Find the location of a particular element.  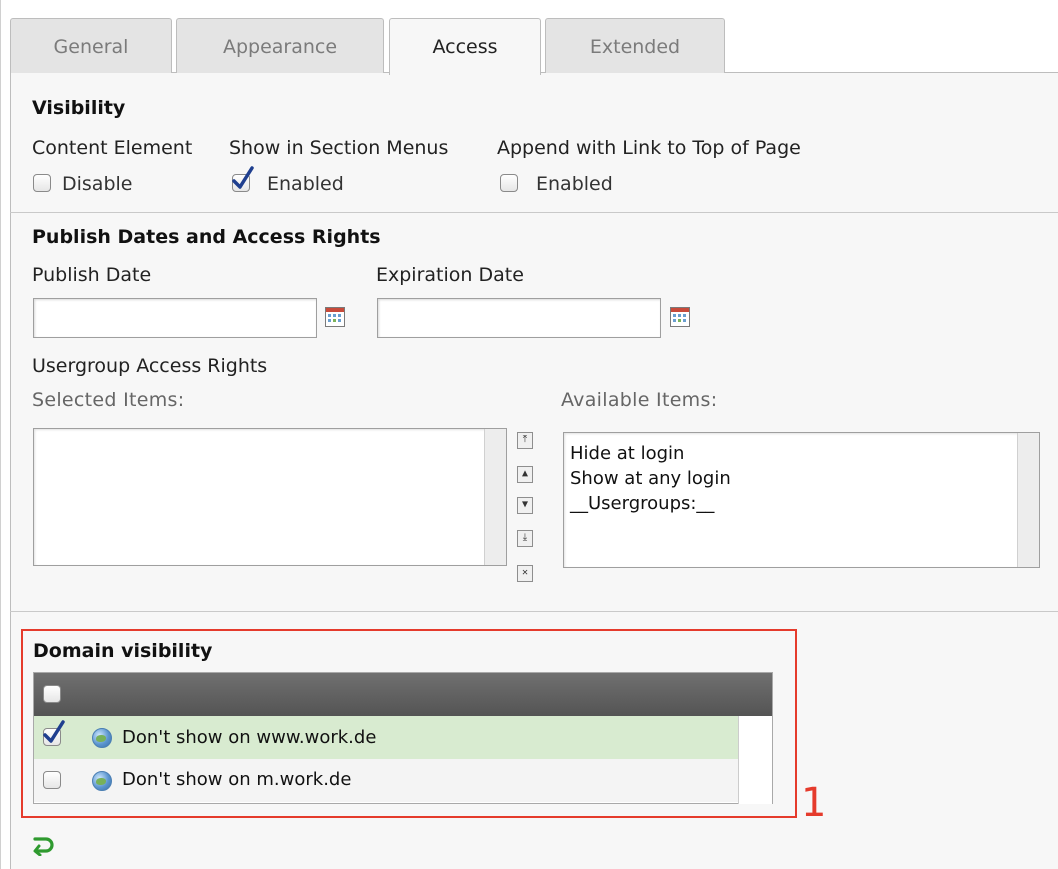

publish-date-input is located at coordinates (175, 318).